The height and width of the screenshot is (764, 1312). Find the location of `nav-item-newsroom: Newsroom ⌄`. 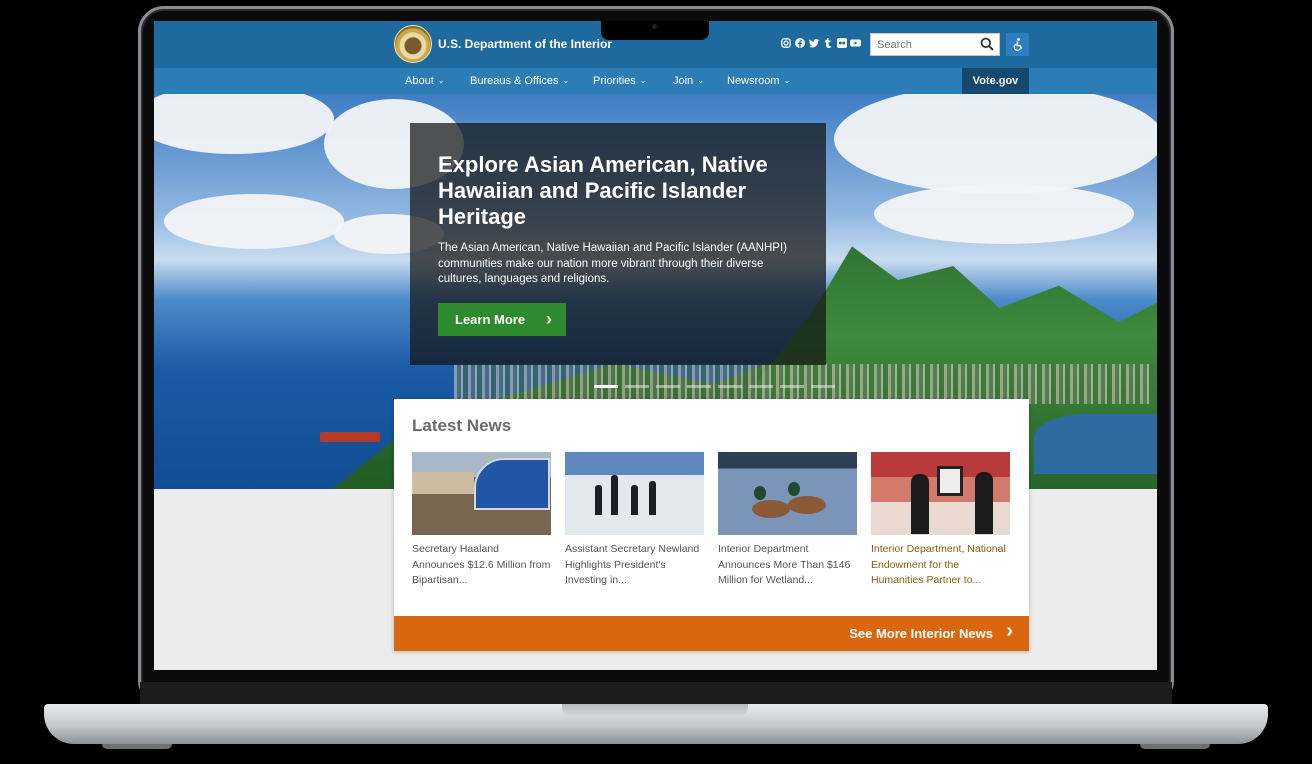

nav-item-newsroom: Newsroom ⌄ is located at coordinates (758, 81).